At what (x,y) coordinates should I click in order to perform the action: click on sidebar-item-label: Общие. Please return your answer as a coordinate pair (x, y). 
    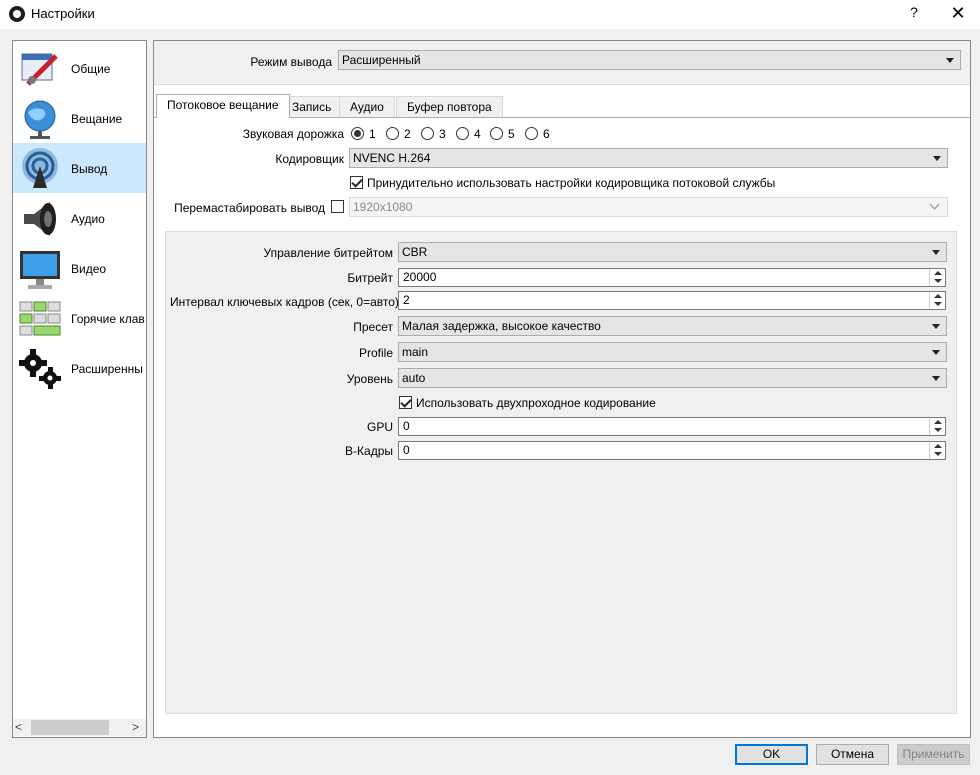
    Looking at the image, I should click on (91, 69).